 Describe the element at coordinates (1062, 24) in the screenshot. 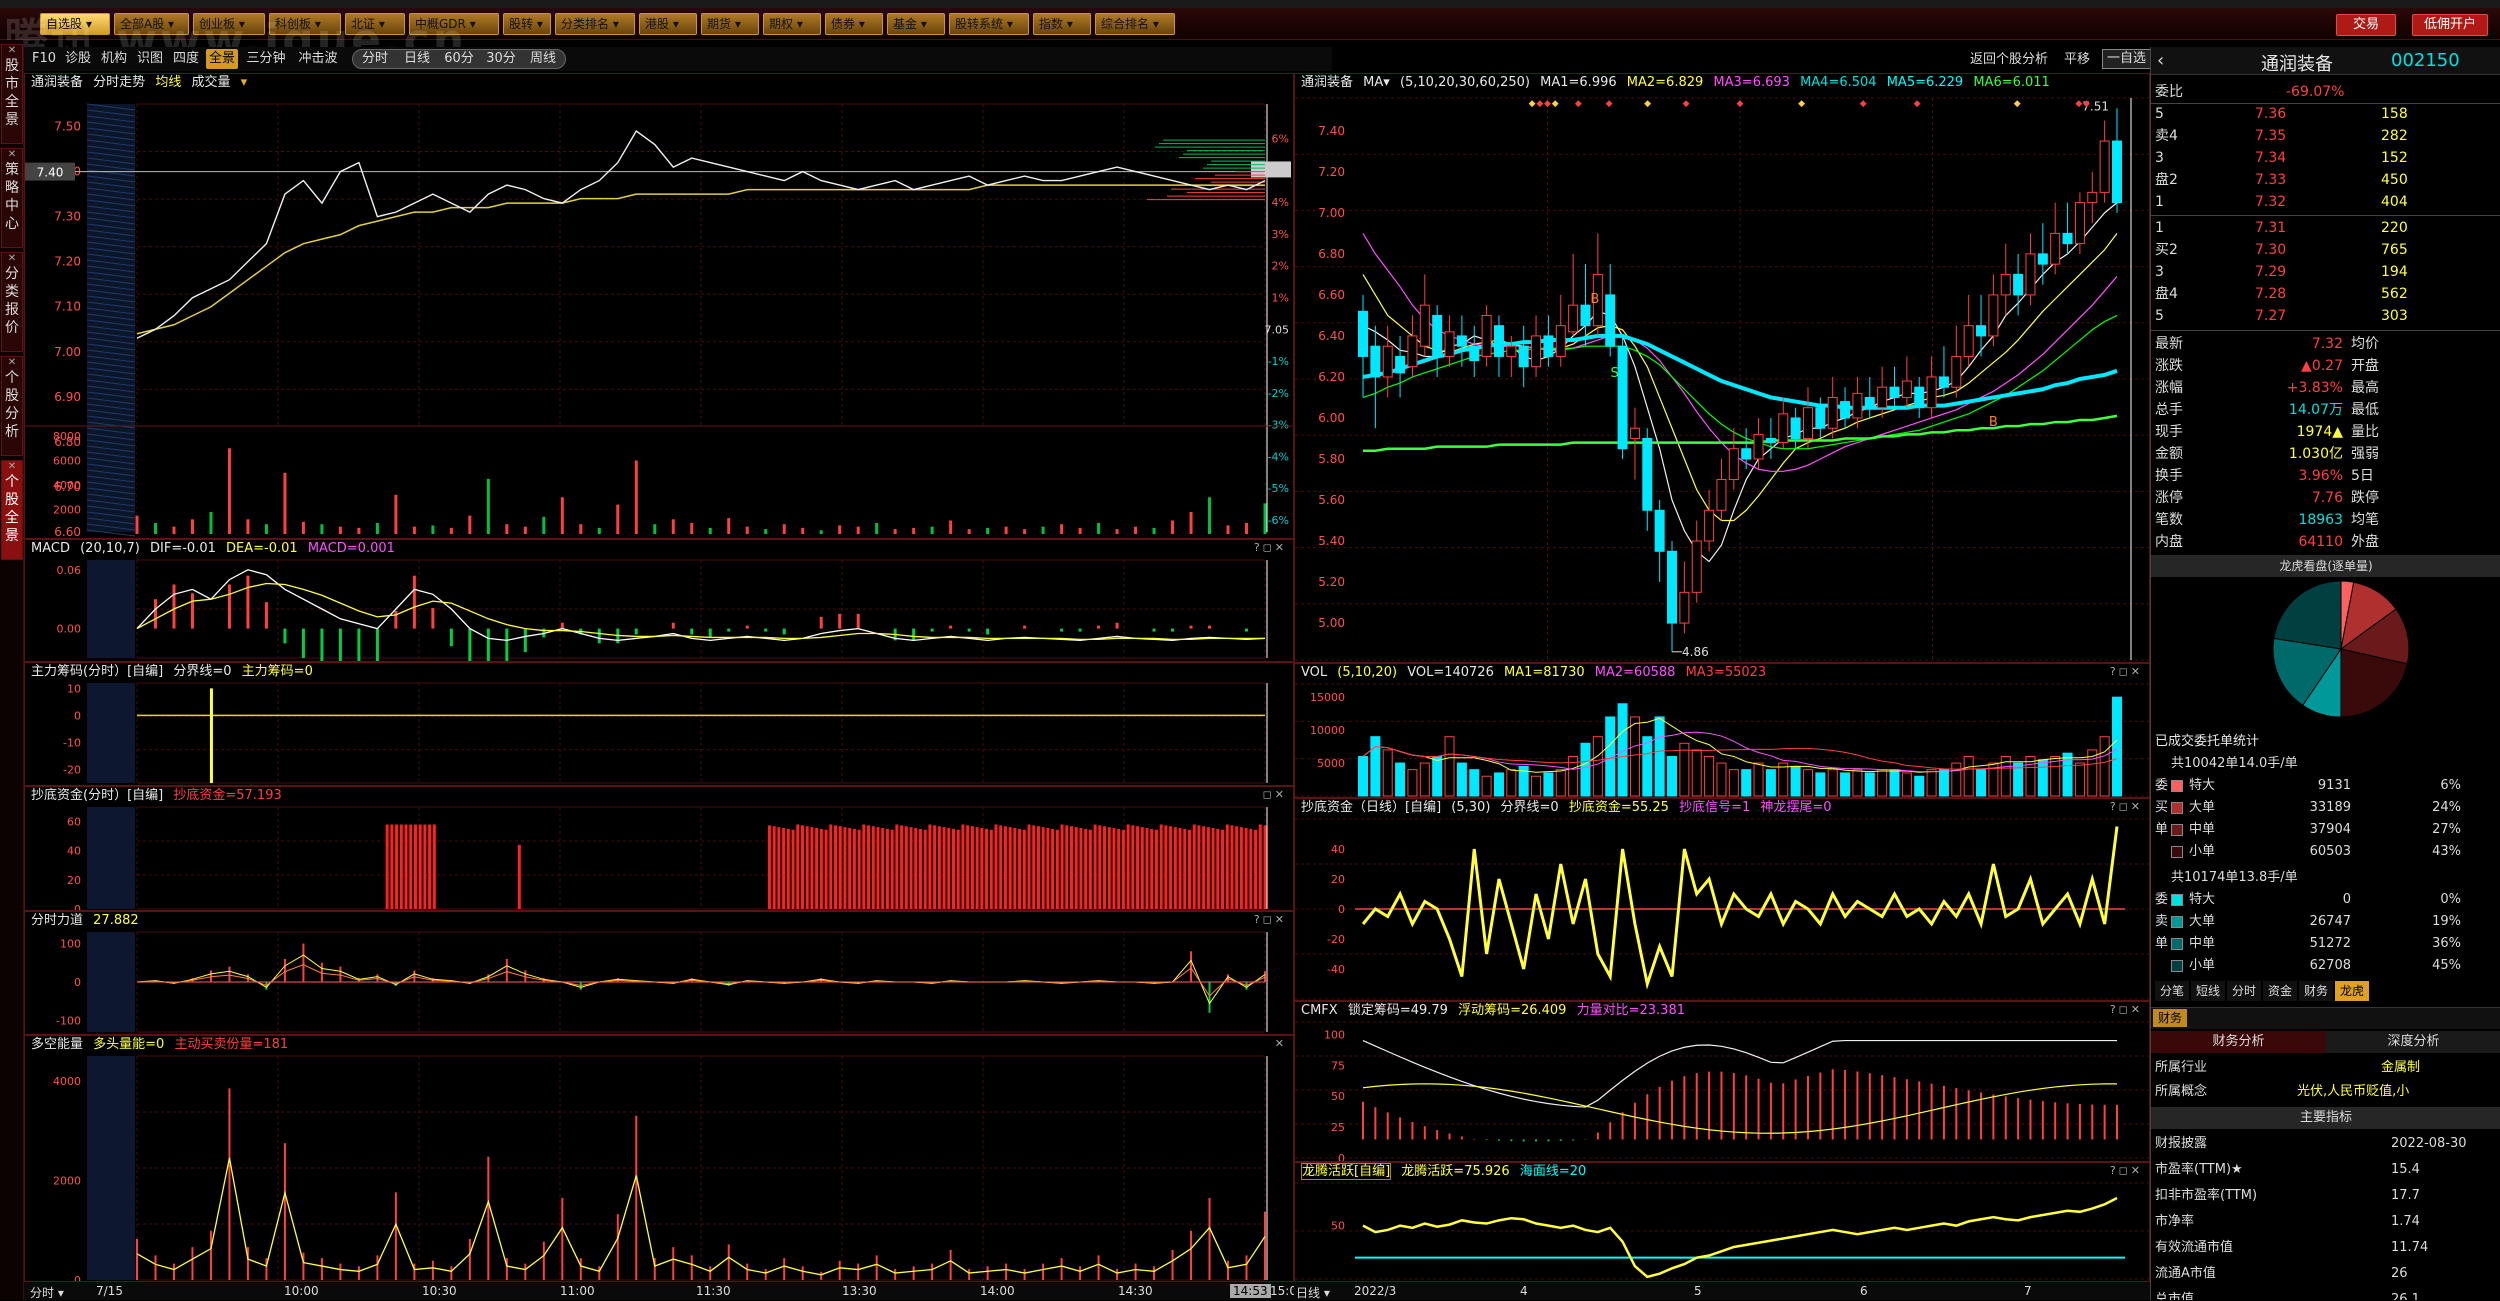

I see `menu-item-14: 指数 ▾` at that location.